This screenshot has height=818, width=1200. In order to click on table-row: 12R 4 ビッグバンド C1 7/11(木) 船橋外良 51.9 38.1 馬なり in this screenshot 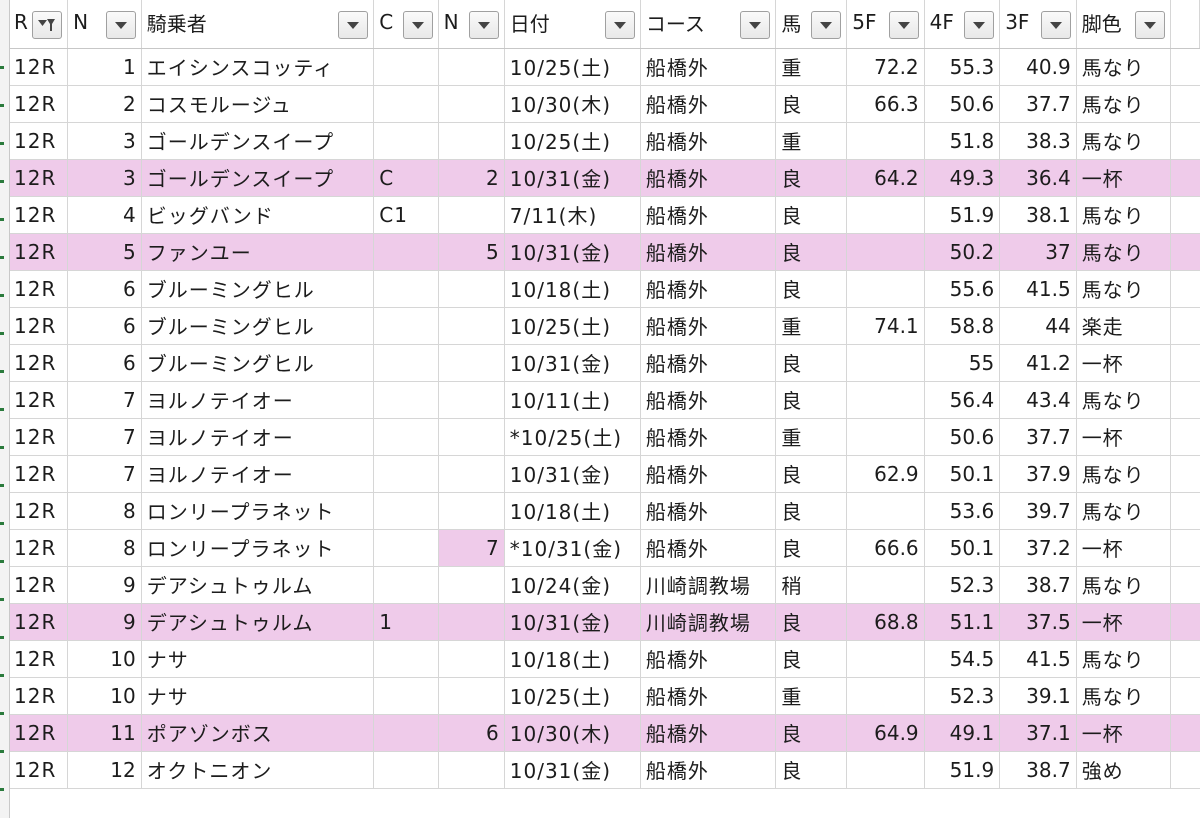, I will do `click(604, 215)`.